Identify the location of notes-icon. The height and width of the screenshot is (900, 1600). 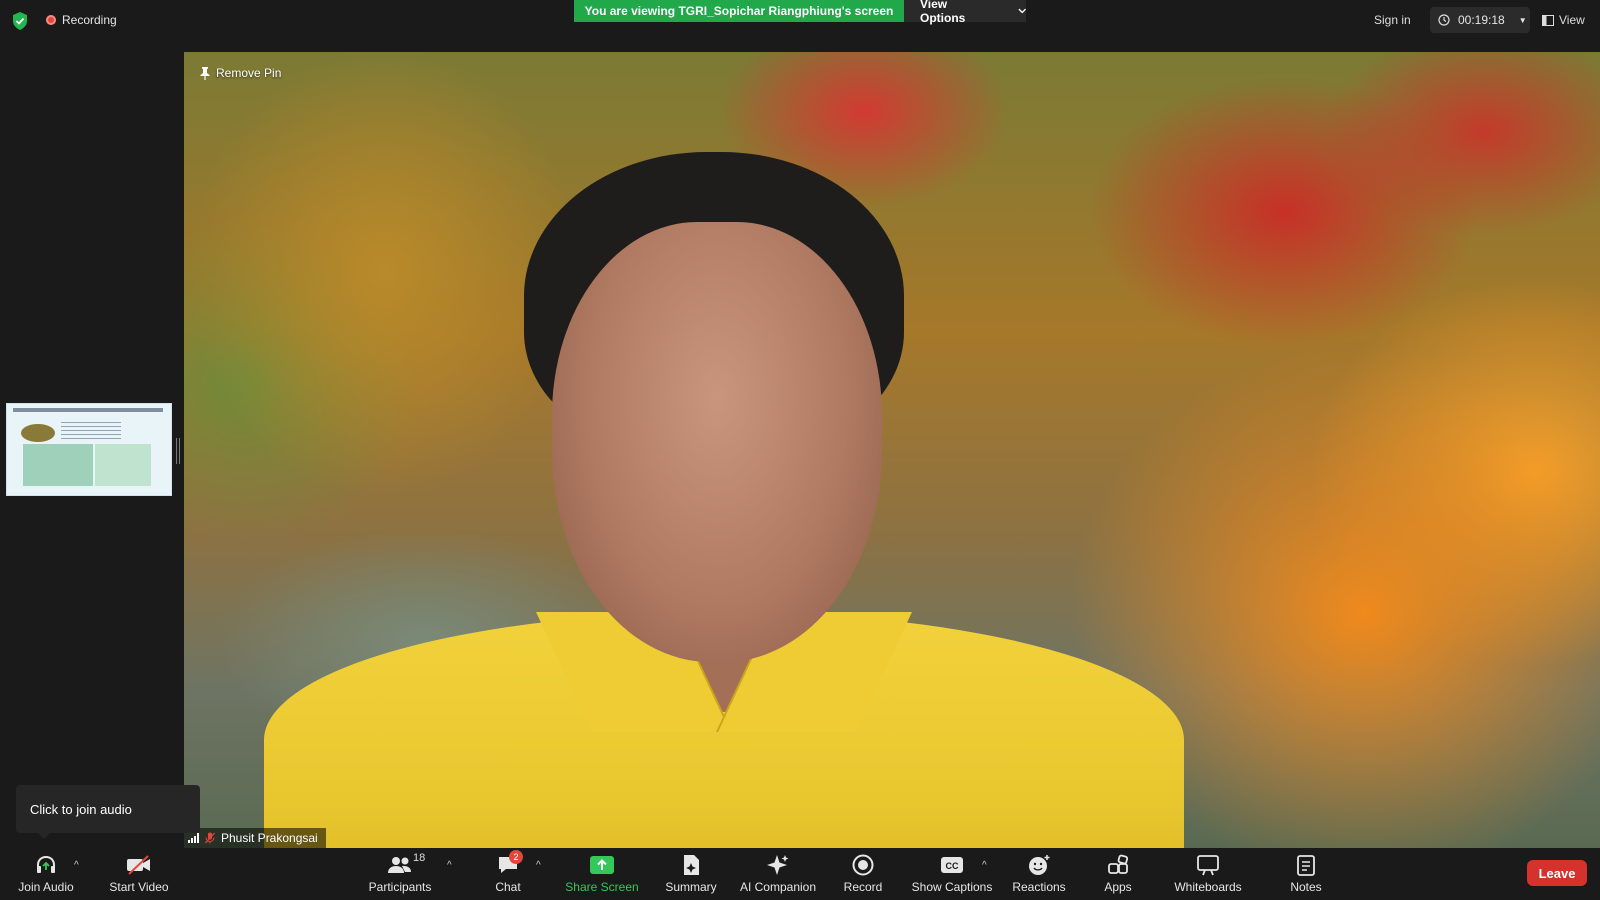
(1306, 865).